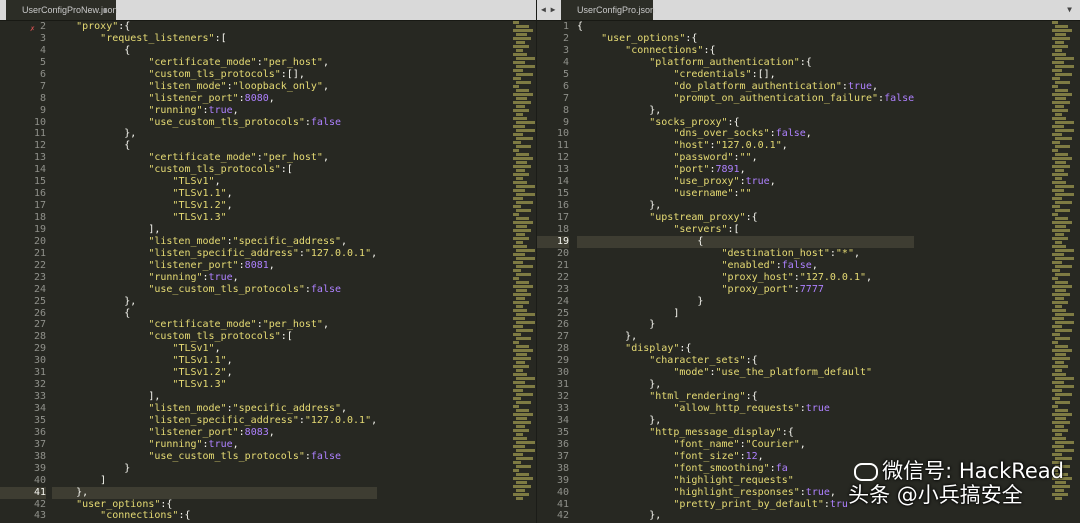  I want to click on code-line: "character_sets":{, so click(745, 361).